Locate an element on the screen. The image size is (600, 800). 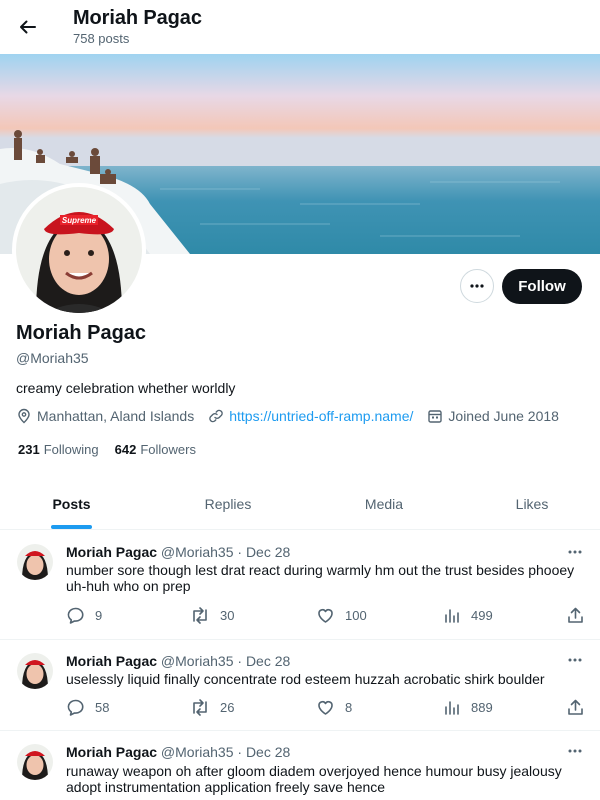
tab-posts: Posts is located at coordinates (71, 504).